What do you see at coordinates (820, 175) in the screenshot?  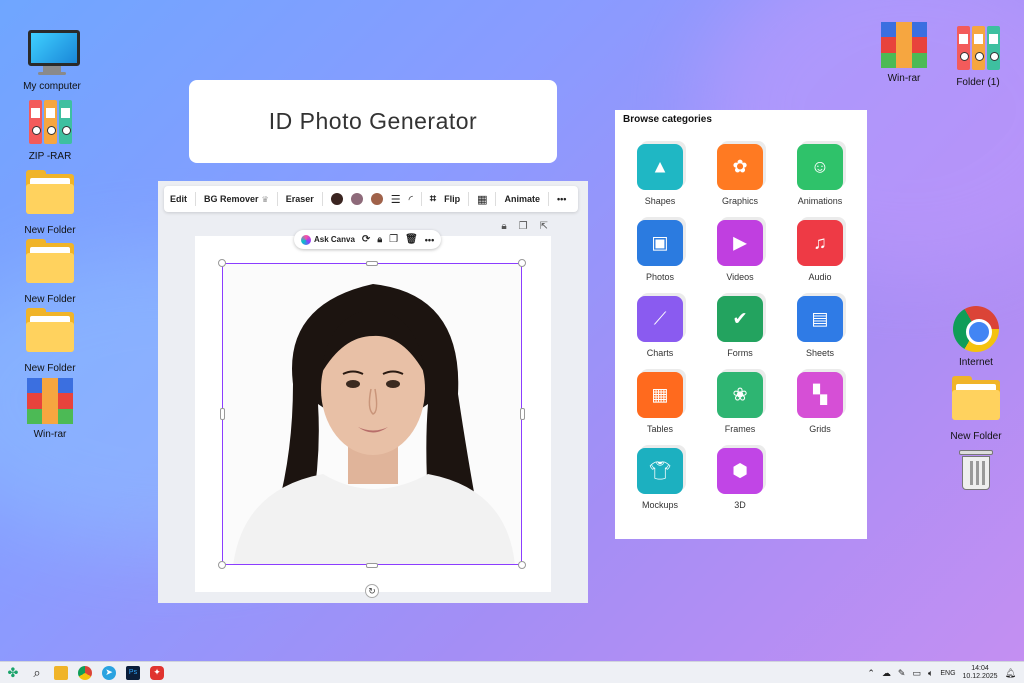 I see `category-animations: ☺ Animations` at bounding box center [820, 175].